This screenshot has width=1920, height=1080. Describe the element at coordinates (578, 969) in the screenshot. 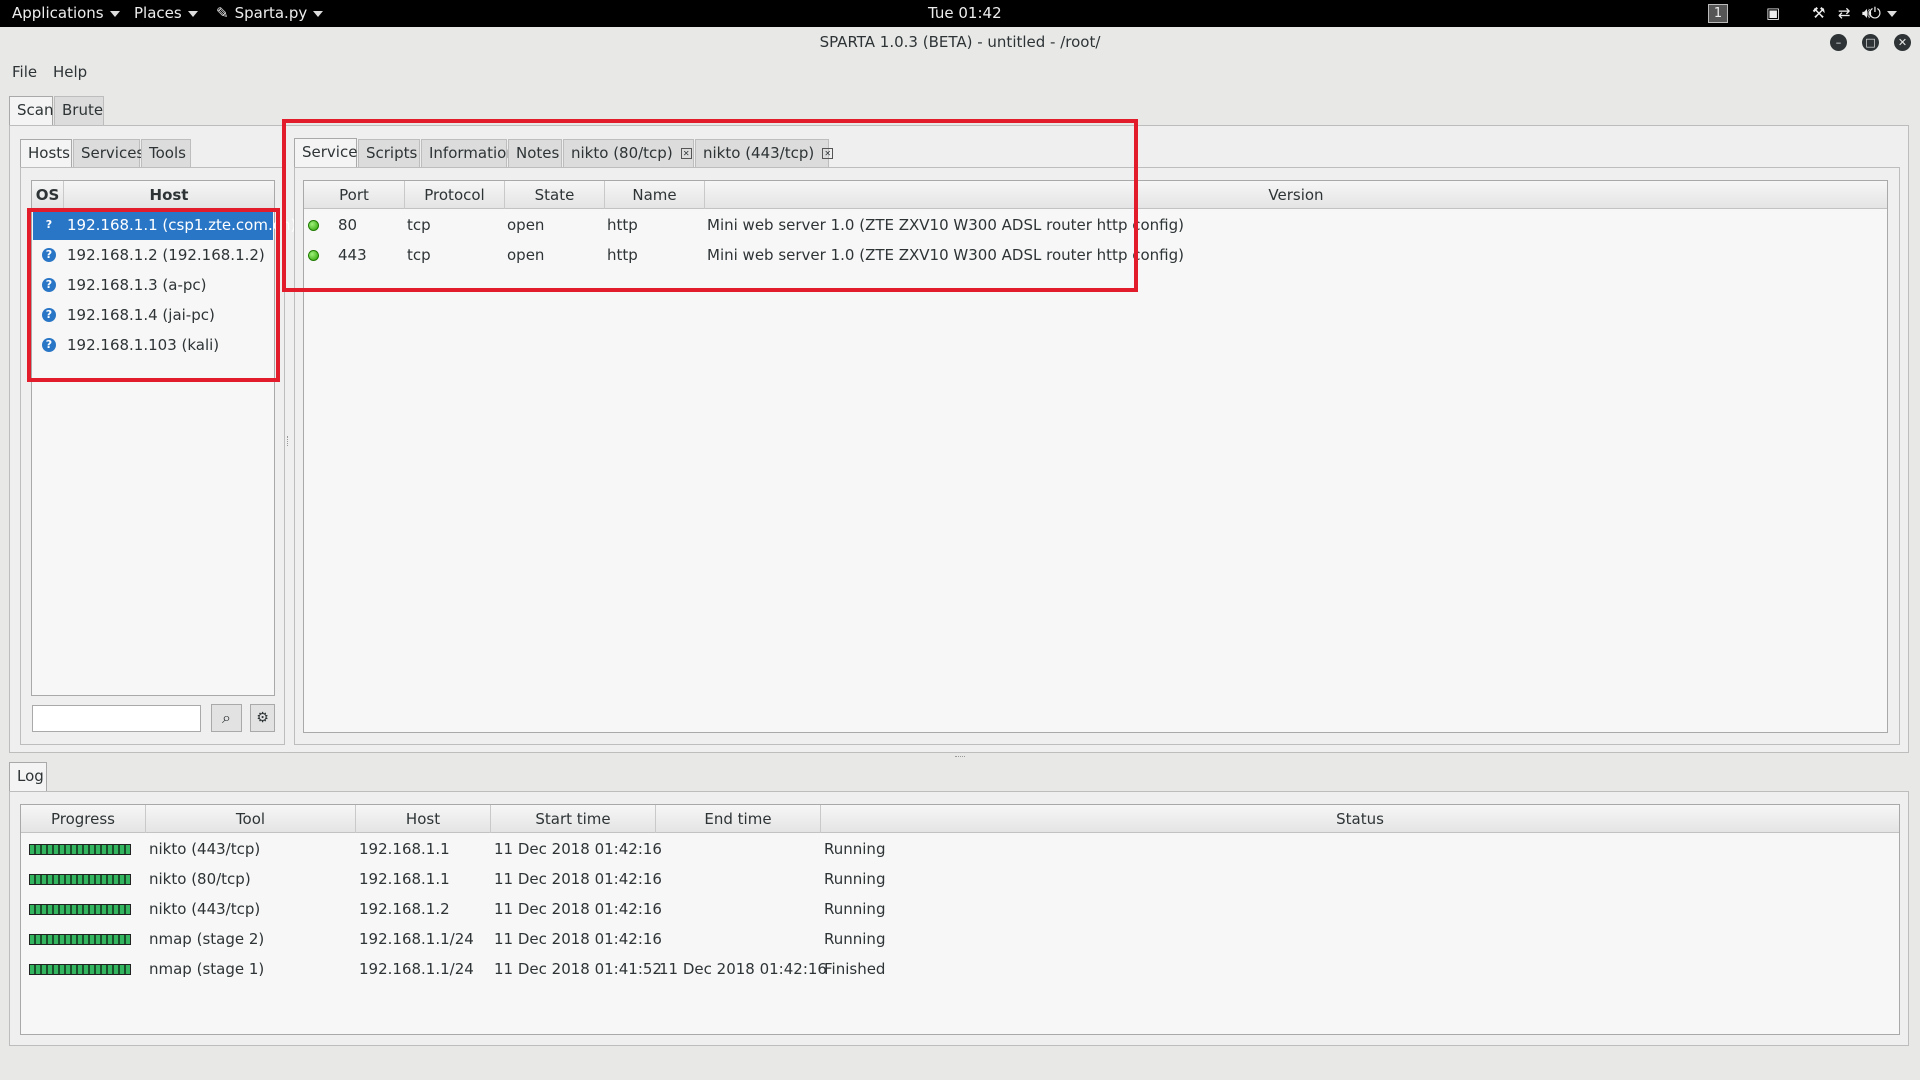

I see `start-time-cell: 11 Dec 2018 01:41:52` at that location.